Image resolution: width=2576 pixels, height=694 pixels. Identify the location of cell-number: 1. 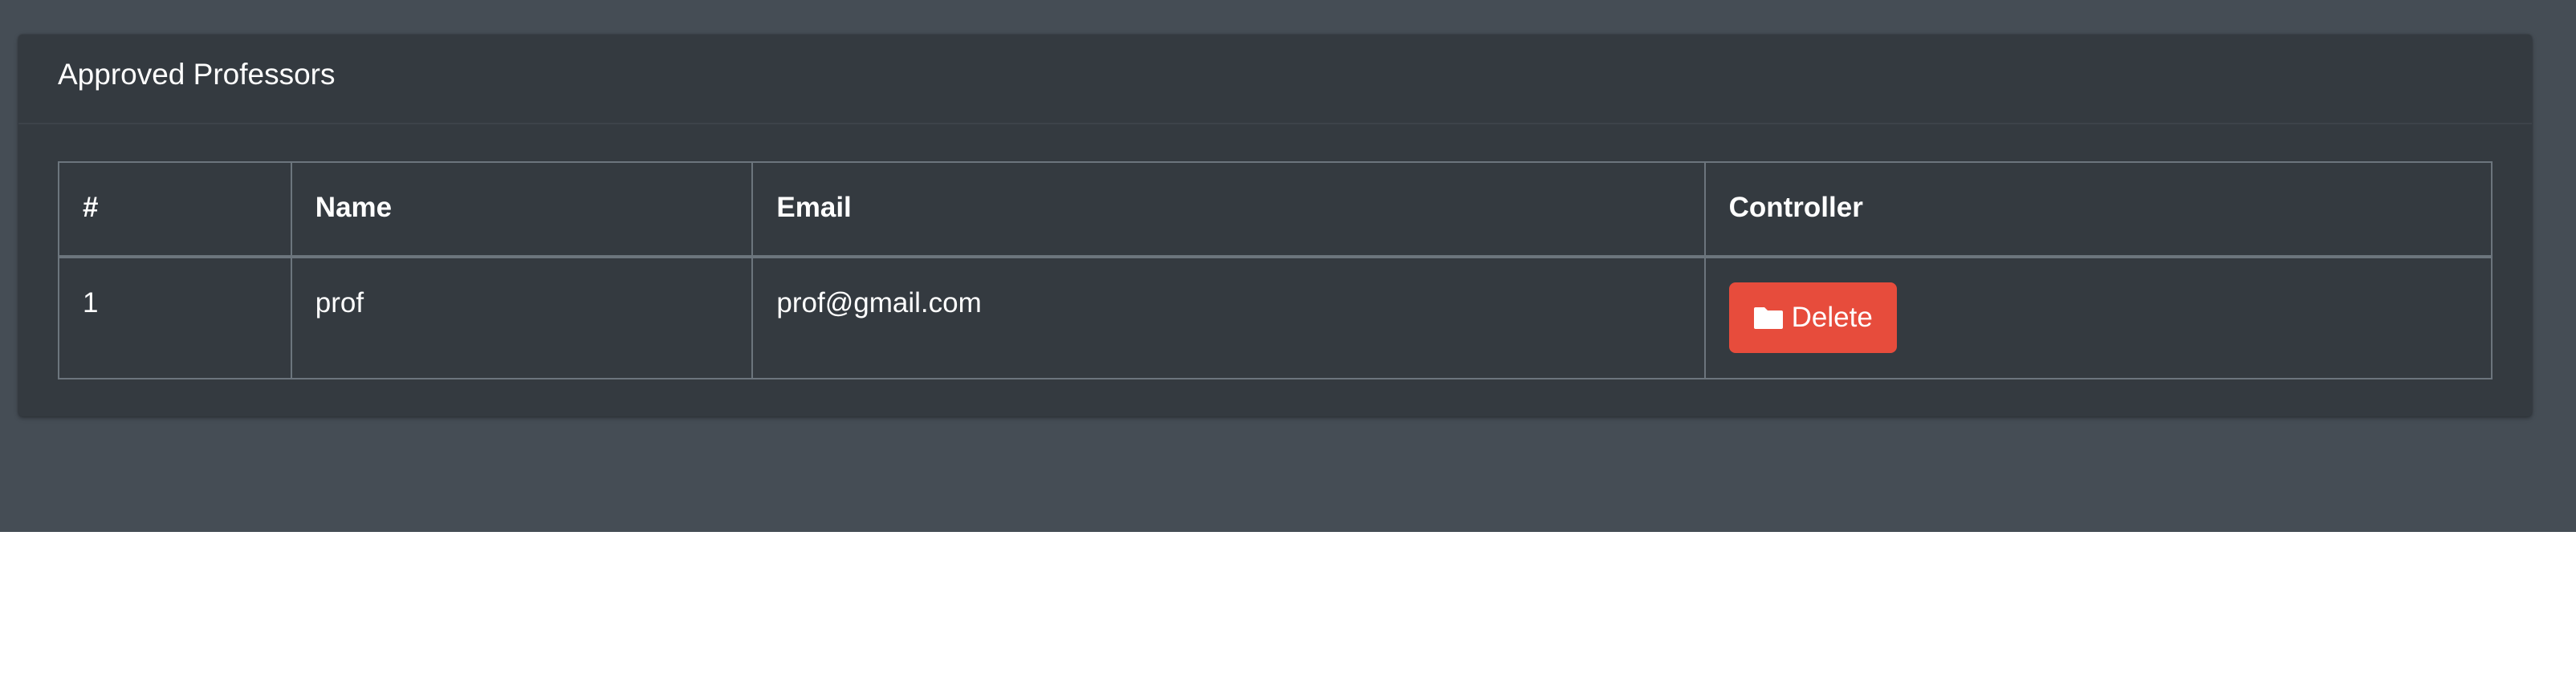
(175, 317).